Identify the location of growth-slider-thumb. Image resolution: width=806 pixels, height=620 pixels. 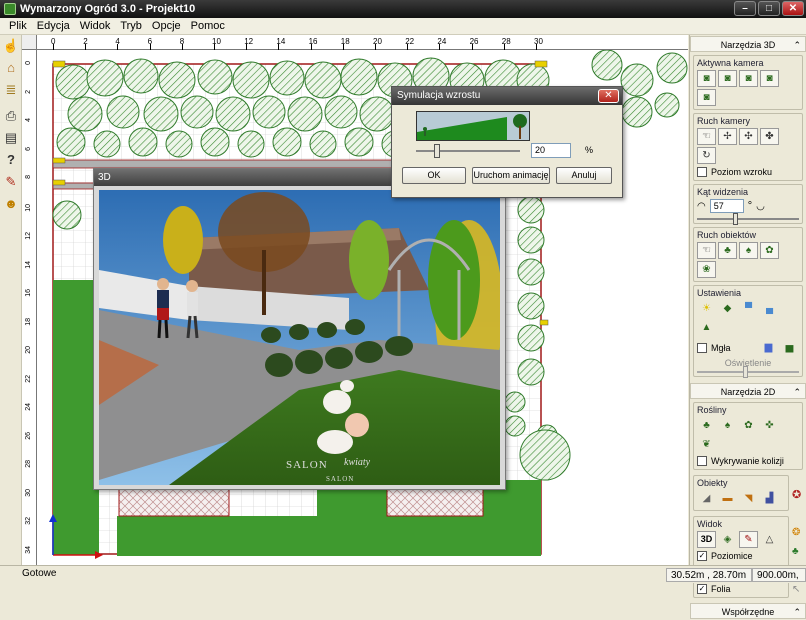
(436, 151).